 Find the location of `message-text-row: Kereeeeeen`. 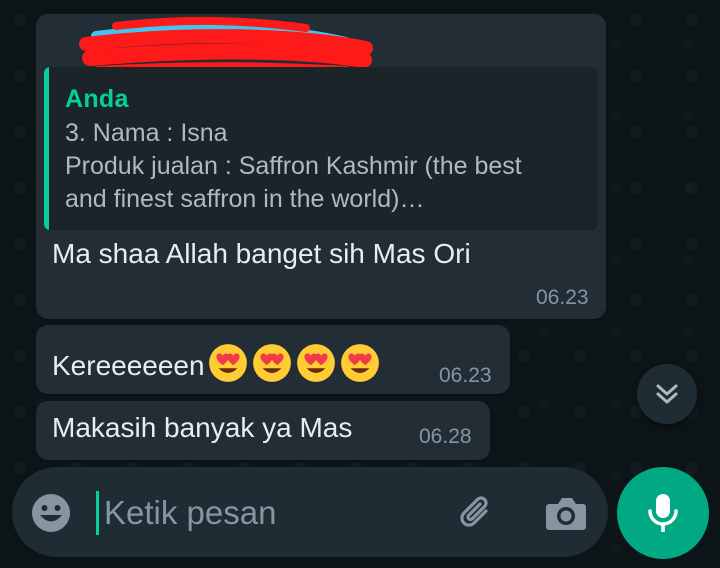

message-text-row: Kereeeeeen is located at coordinates (216, 363).